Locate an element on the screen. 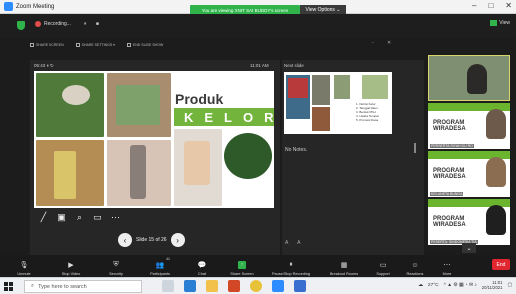  unmute-label: Unmute is located at coordinates (24, 274).